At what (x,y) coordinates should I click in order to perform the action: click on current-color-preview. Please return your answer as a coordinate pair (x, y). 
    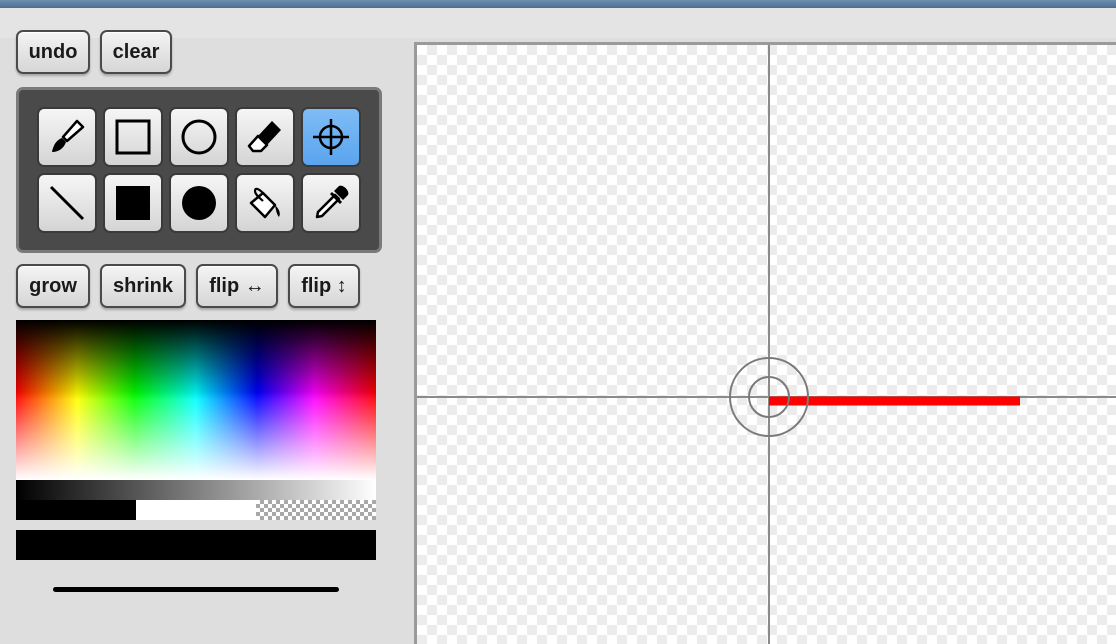
    Looking at the image, I should click on (196, 545).